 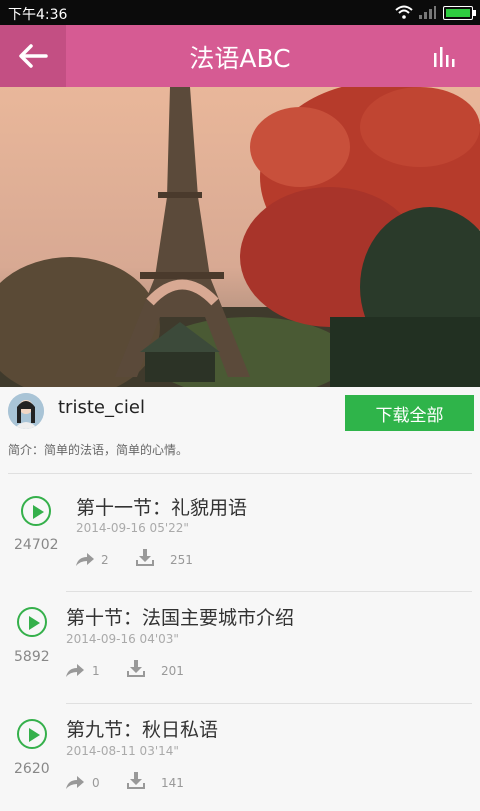 What do you see at coordinates (240, 533) in the screenshot?
I see `list-item: 24702 第十一节：礼貌用语 2014-09-16 05'22" 2 251` at bounding box center [240, 533].